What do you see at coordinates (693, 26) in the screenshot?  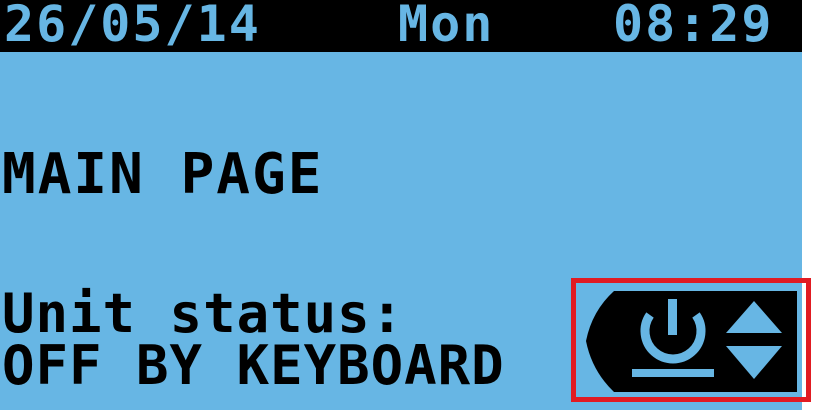 I see `time-display: 08:29` at bounding box center [693, 26].